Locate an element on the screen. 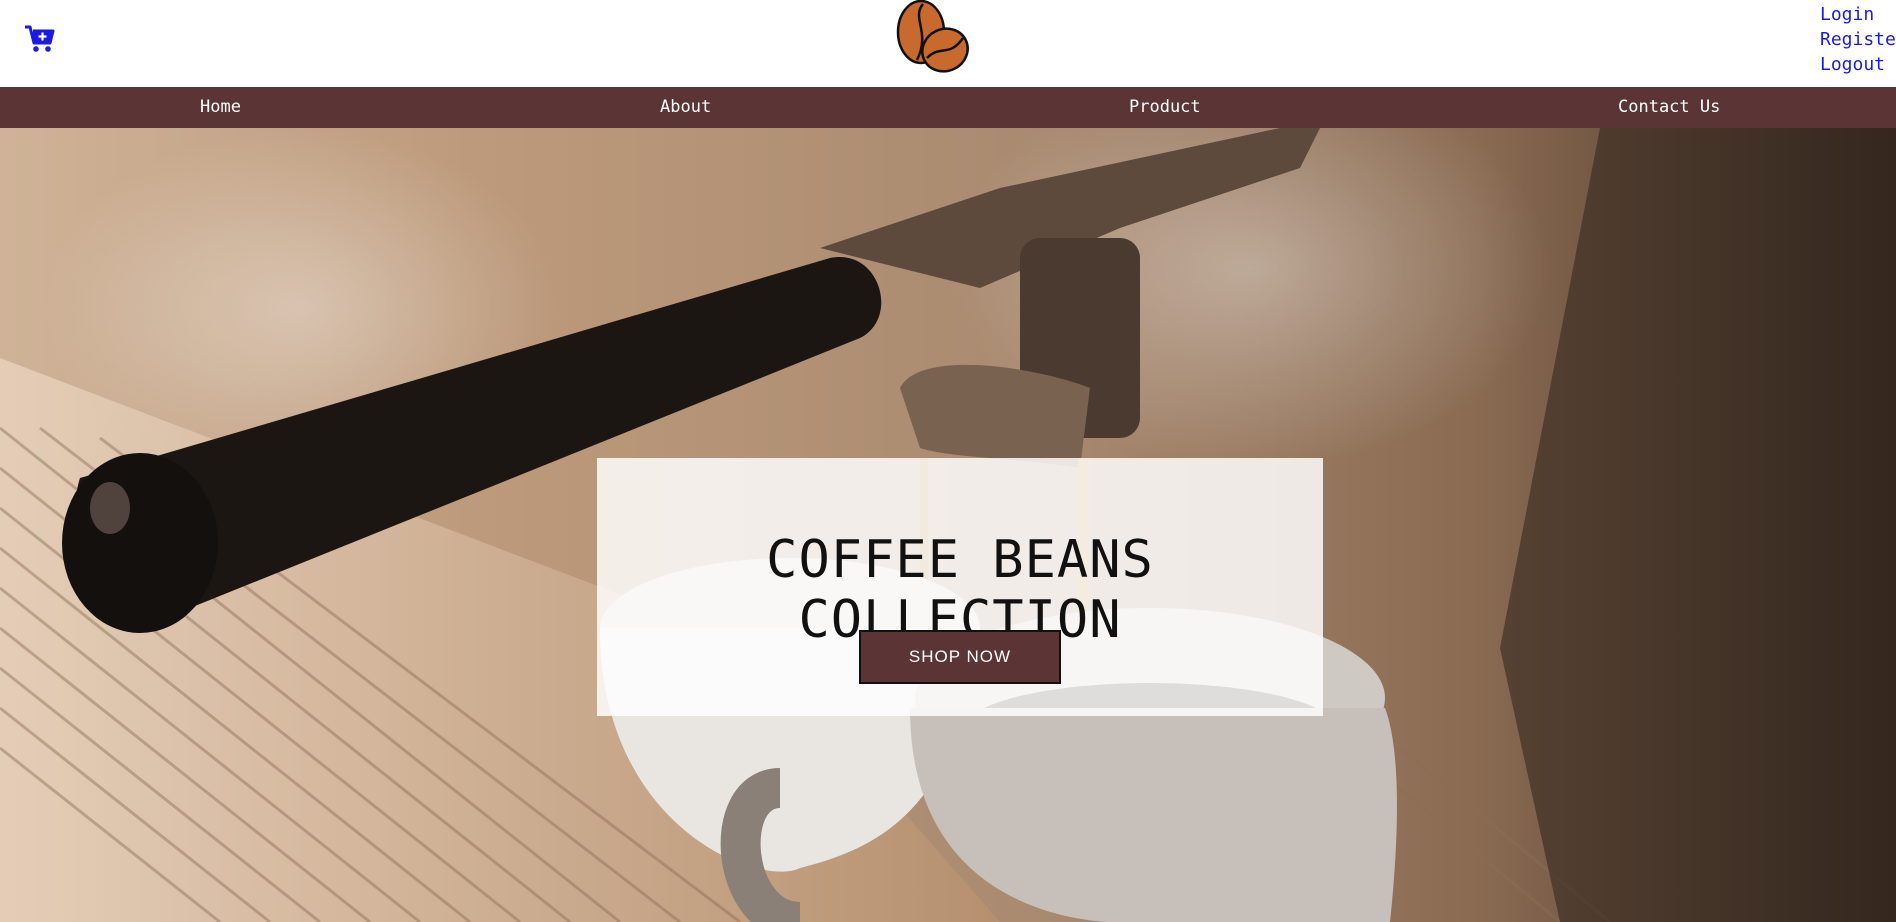 Image resolution: width=1896 pixels, height=922 pixels. register-link: Register is located at coordinates (1858, 39).